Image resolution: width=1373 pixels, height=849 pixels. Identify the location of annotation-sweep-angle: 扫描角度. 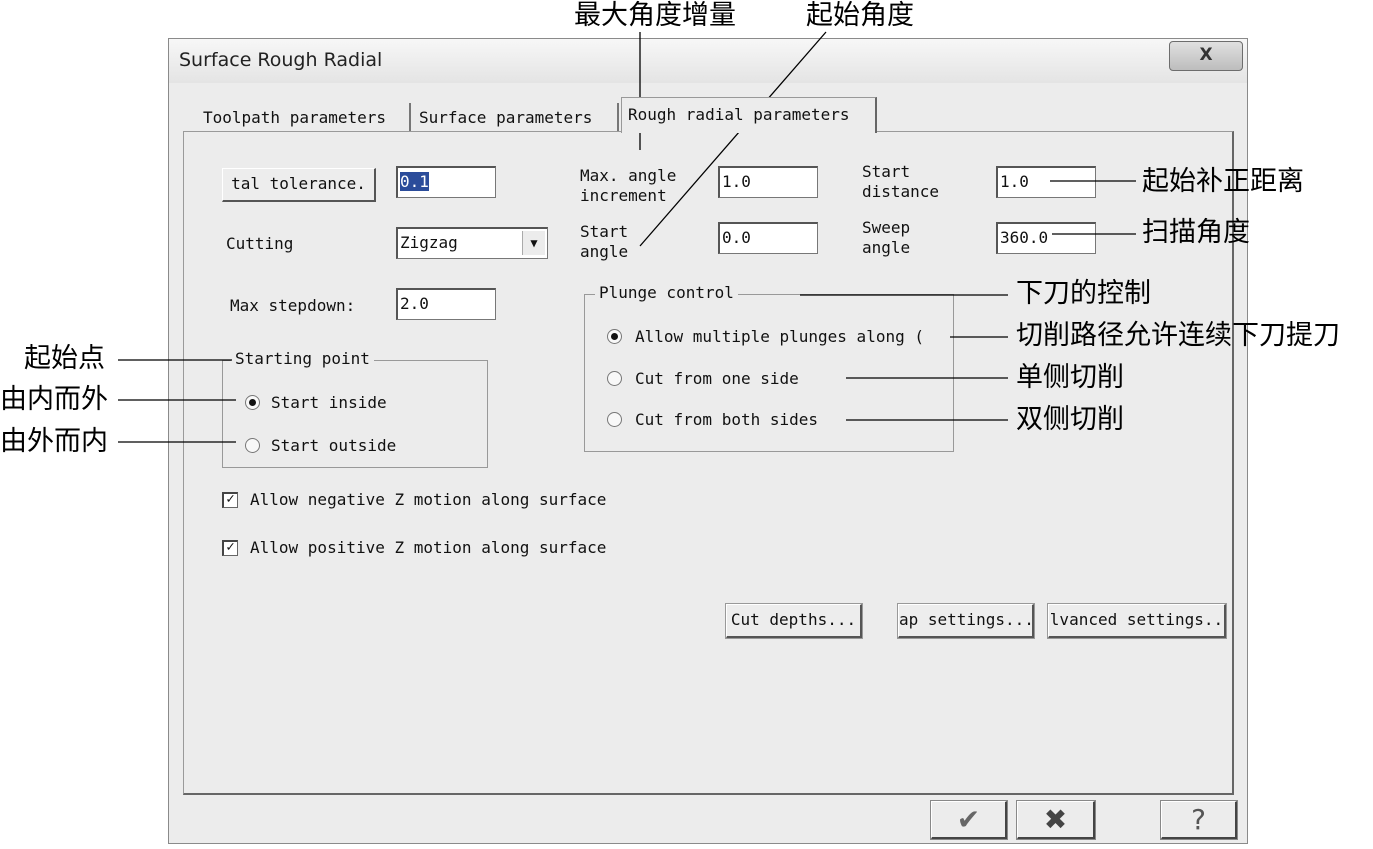
(1196, 232).